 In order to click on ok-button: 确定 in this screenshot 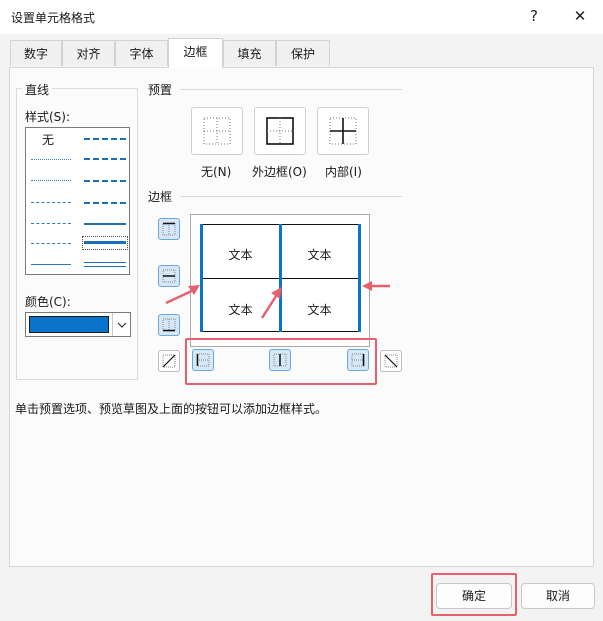, I will do `click(474, 596)`.